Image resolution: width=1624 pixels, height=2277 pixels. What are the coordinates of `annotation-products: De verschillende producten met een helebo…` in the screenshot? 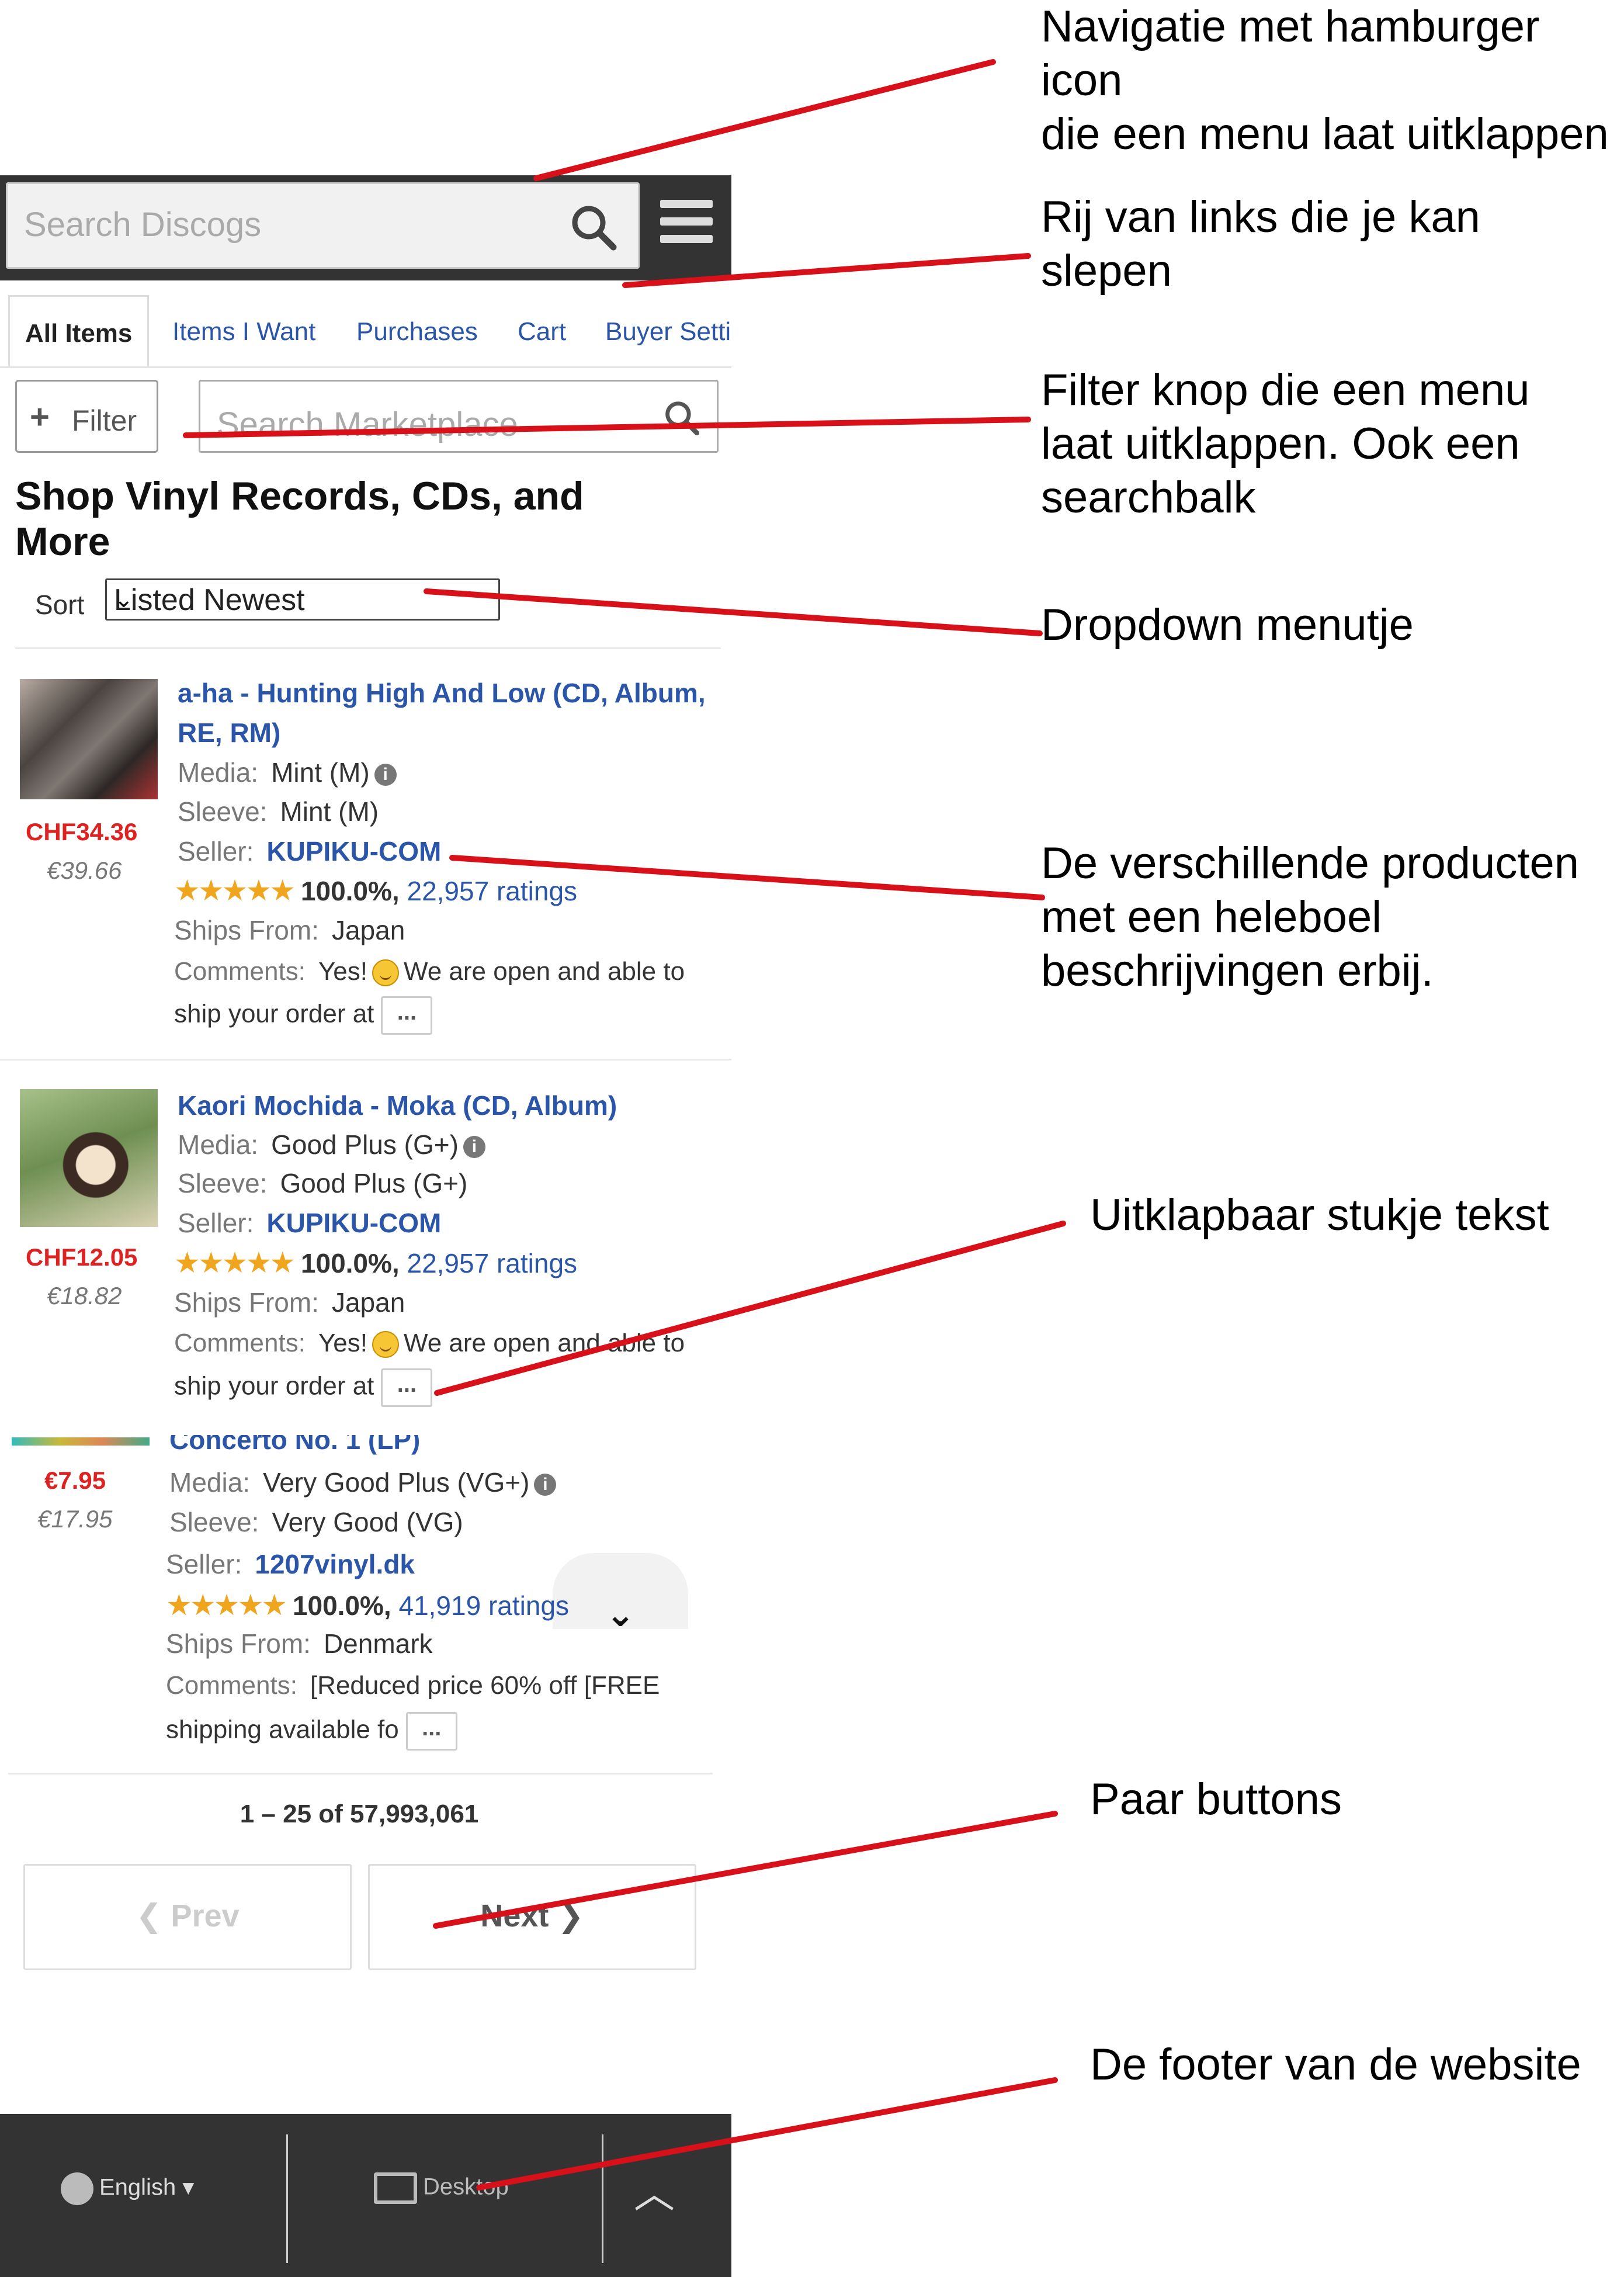 It's located at (1310, 917).